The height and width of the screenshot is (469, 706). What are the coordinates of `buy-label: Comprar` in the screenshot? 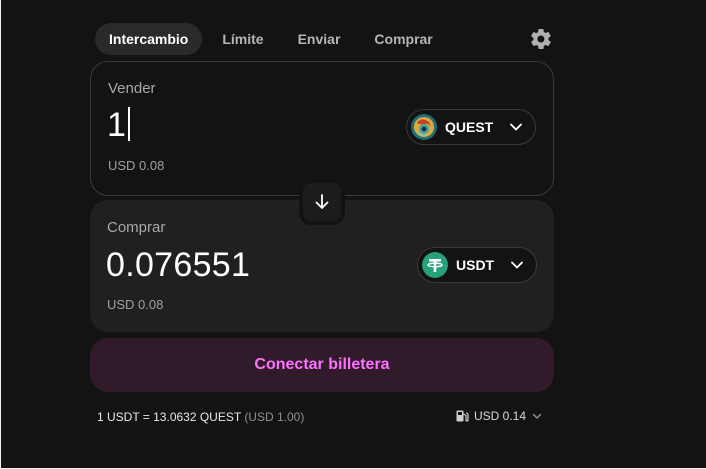 It's located at (136, 227).